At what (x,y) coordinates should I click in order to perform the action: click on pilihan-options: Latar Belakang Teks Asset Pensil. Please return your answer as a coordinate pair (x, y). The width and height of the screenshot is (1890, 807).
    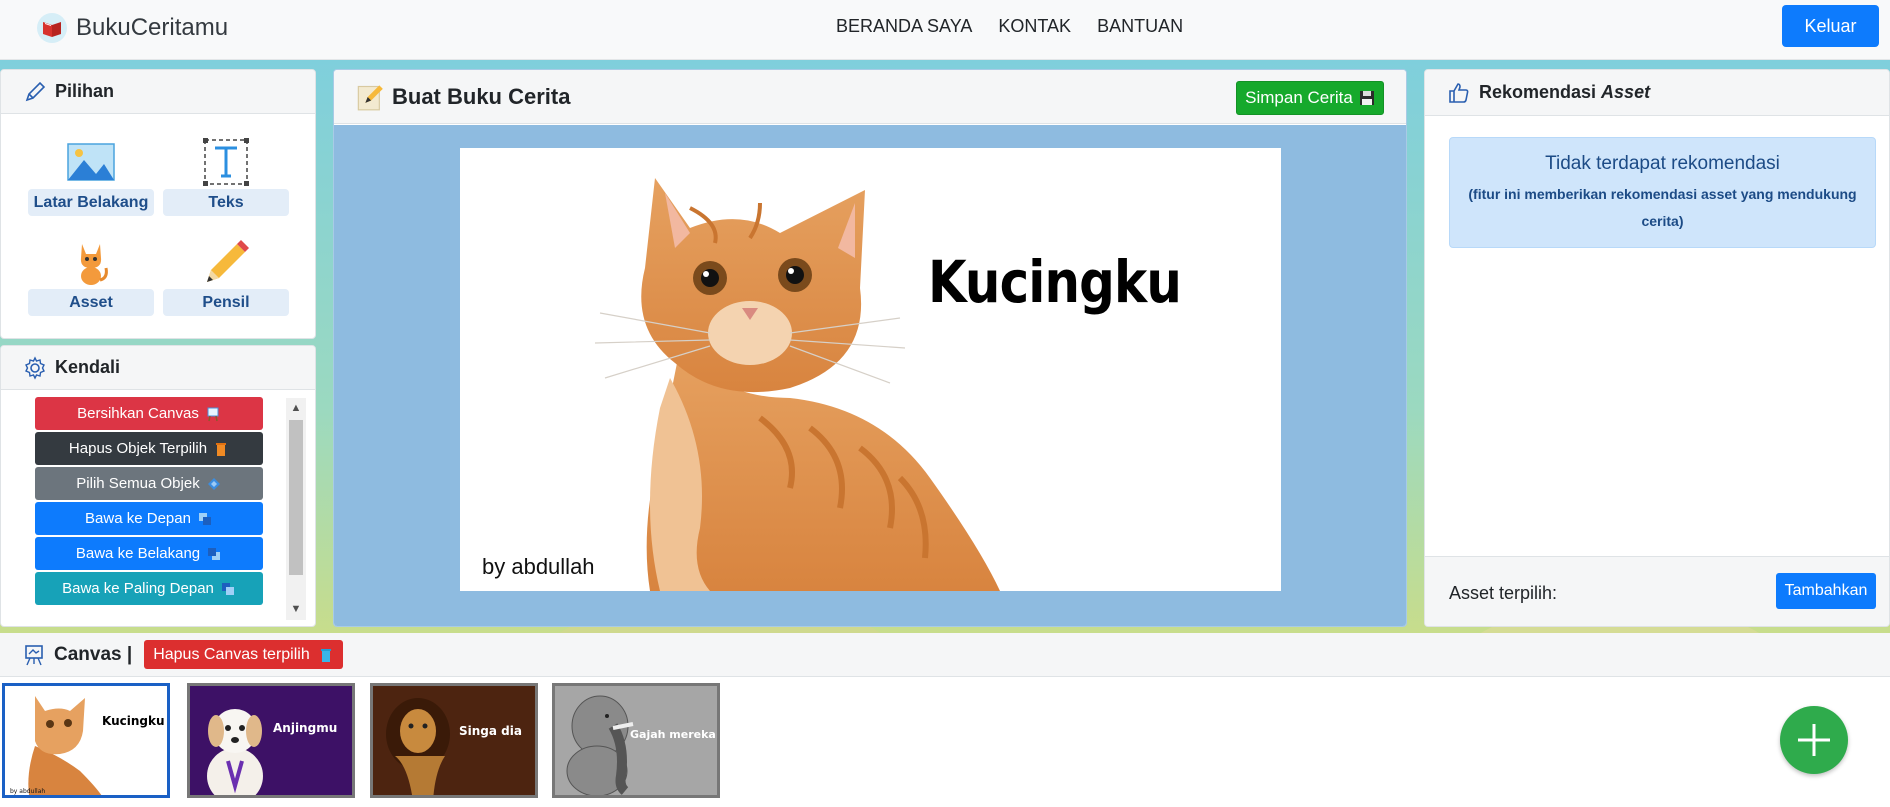
    Looking at the image, I should click on (159, 227).